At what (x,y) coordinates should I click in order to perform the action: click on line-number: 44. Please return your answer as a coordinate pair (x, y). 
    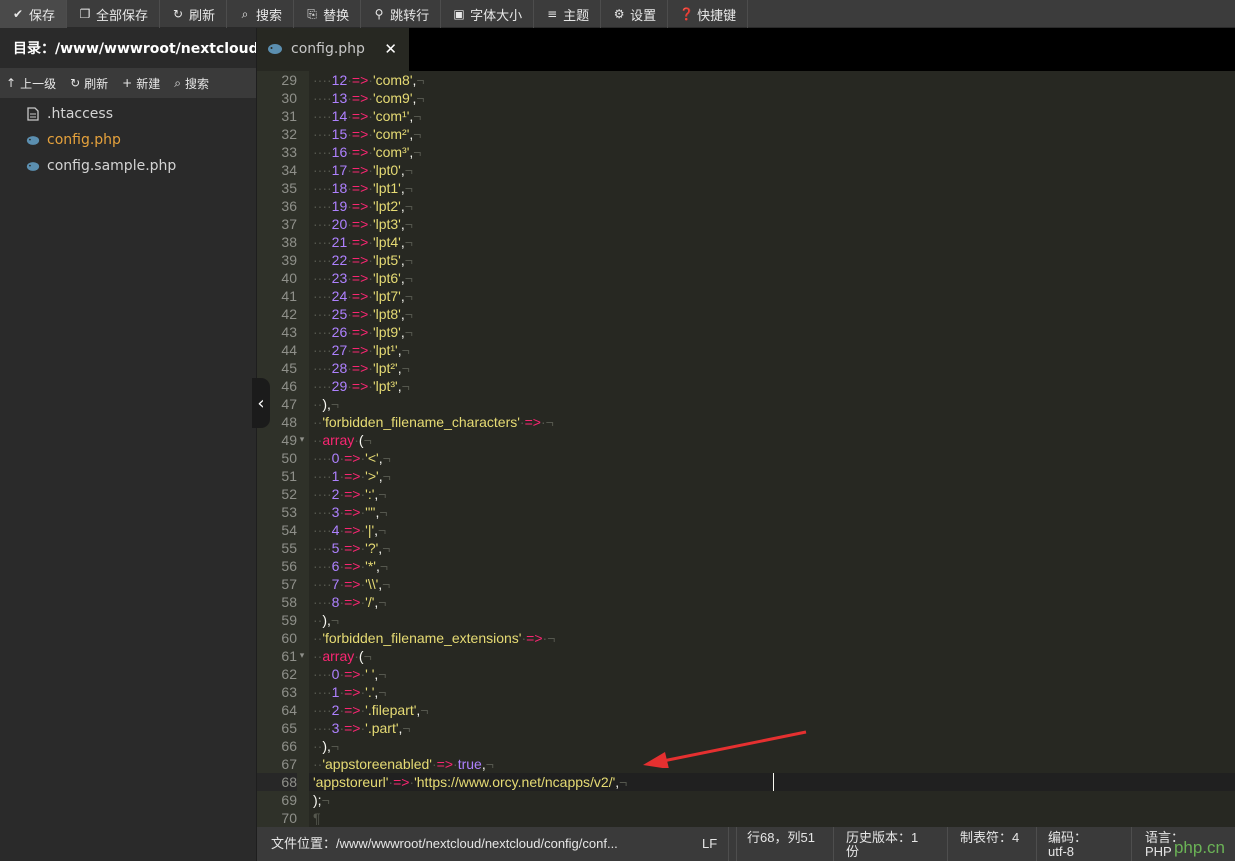
    Looking at the image, I should click on (289, 350).